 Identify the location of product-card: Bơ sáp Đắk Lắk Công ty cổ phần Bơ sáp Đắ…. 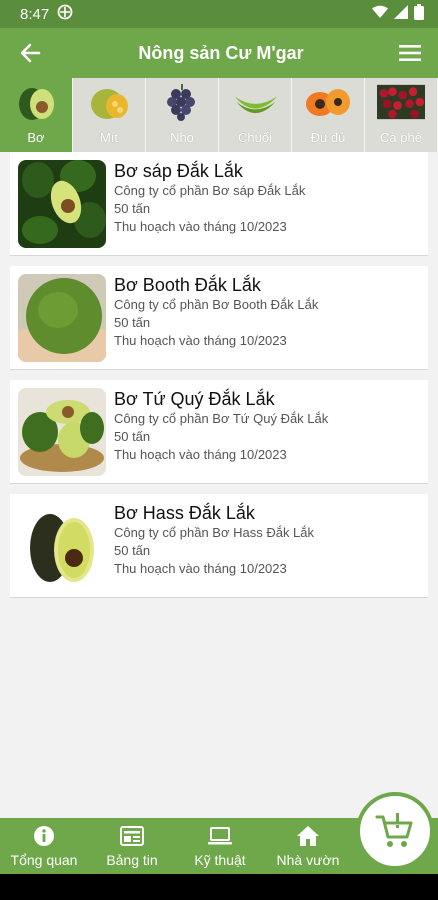
(219, 204).